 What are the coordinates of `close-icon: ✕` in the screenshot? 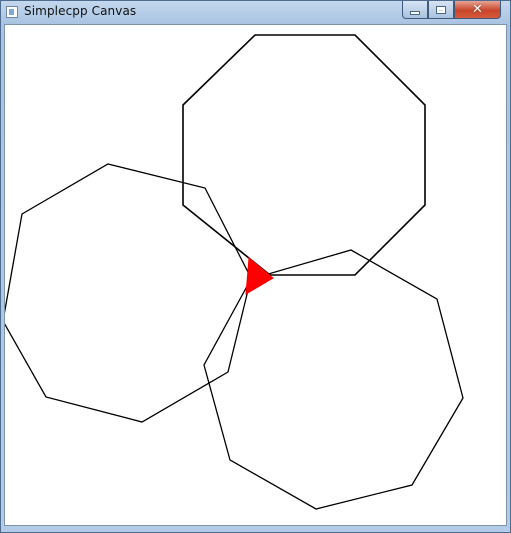 It's located at (477, 9).